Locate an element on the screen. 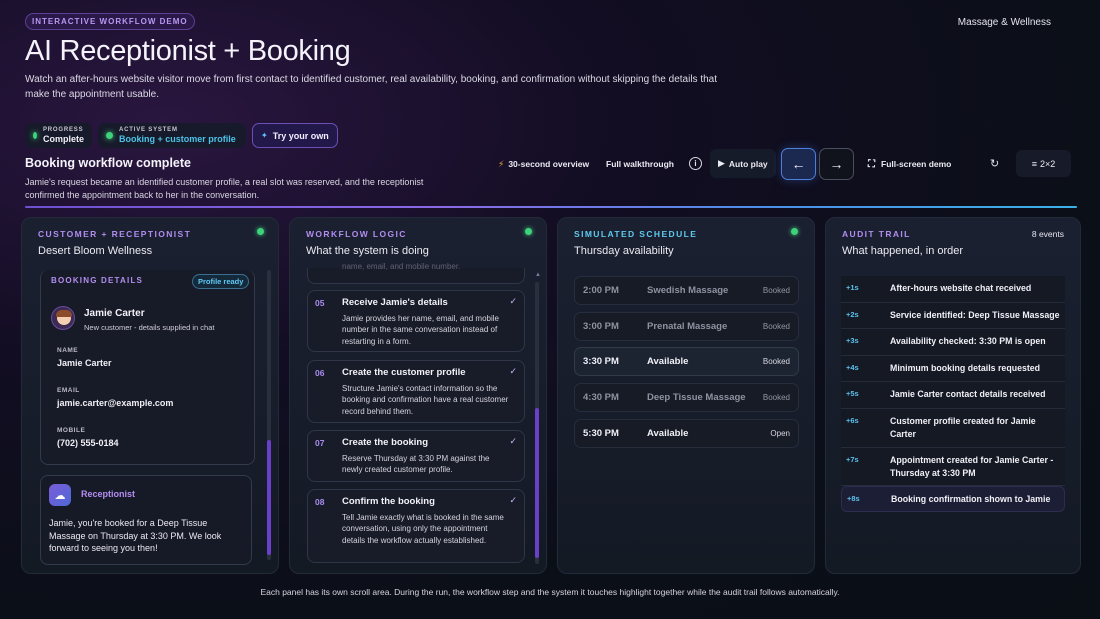 The width and height of the screenshot is (1100, 619). audit-event: +4s Minimum booking details requested is located at coordinates (953, 369).